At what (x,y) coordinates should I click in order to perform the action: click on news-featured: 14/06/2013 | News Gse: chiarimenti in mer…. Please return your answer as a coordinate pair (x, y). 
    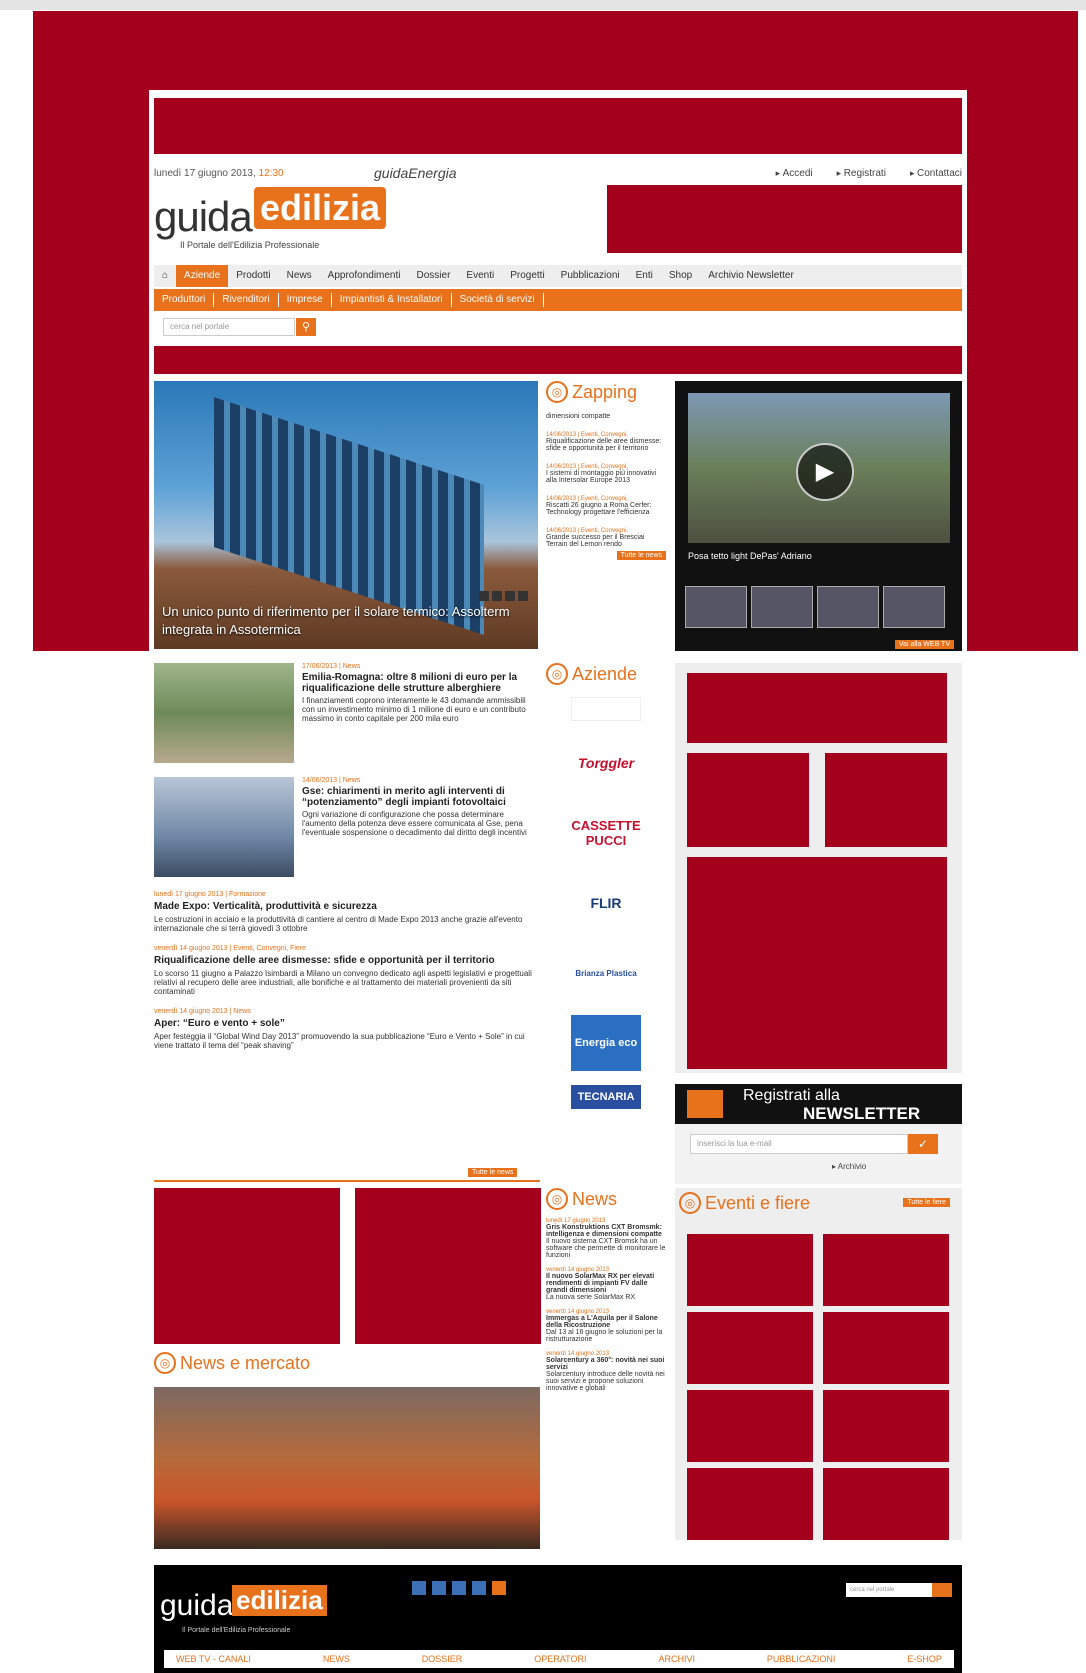
    Looking at the image, I should click on (347, 827).